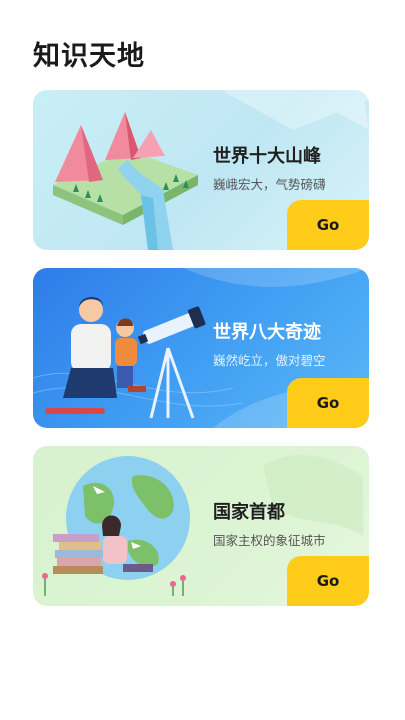 Image resolution: width=405 pixels, height=720 pixels. I want to click on card-subtitle: 巍然屹立，傲对碧空, so click(269, 360).